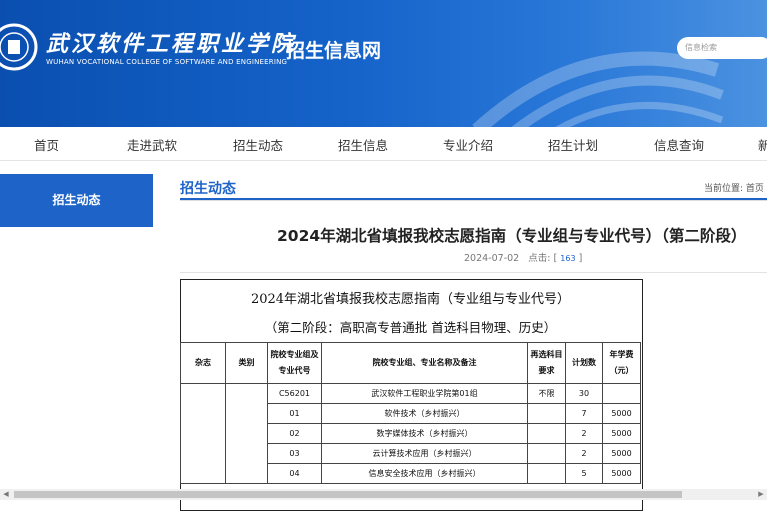  I want to click on nav-item-home: 首页, so click(46, 144).